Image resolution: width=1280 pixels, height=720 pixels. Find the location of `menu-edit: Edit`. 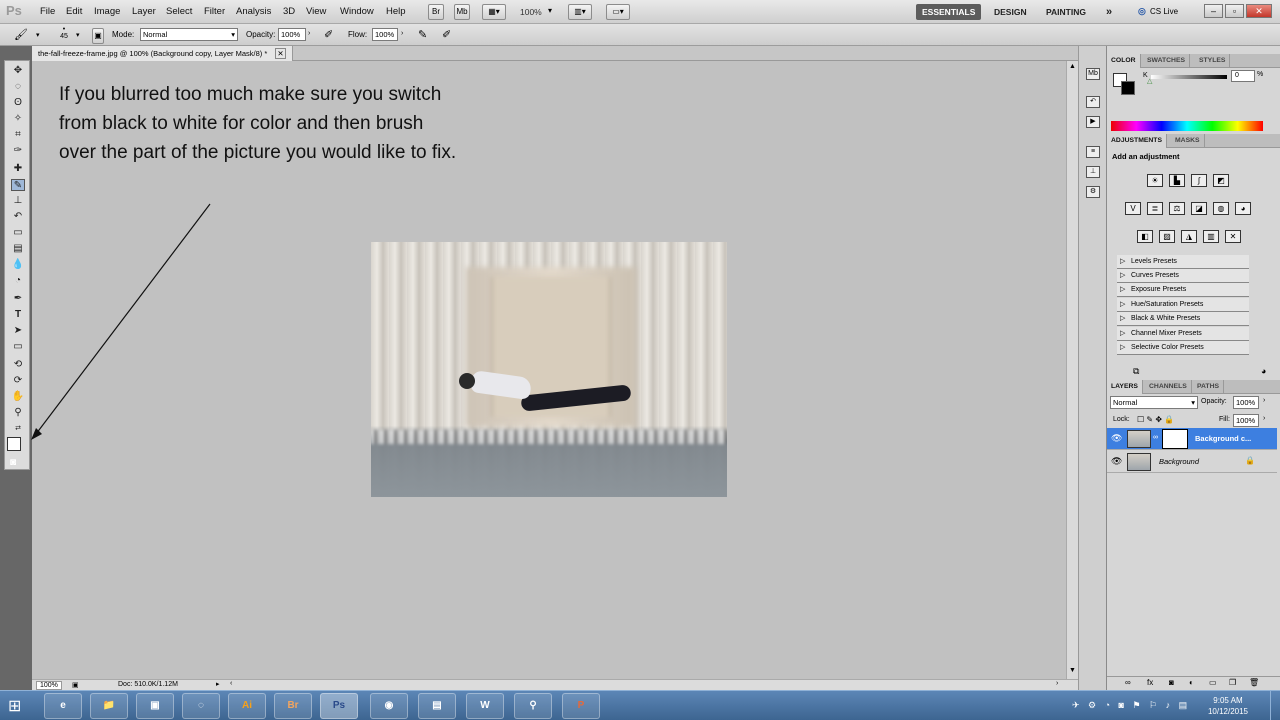

menu-edit: Edit is located at coordinates (74, 11).